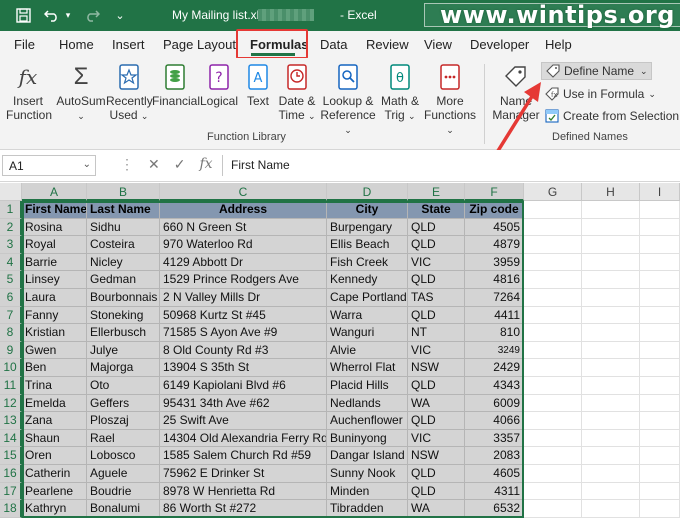 Image resolution: width=680 pixels, height=518 pixels. What do you see at coordinates (297, 92) in the screenshot?
I see `date-time-button: Date & Time ⌄` at bounding box center [297, 92].